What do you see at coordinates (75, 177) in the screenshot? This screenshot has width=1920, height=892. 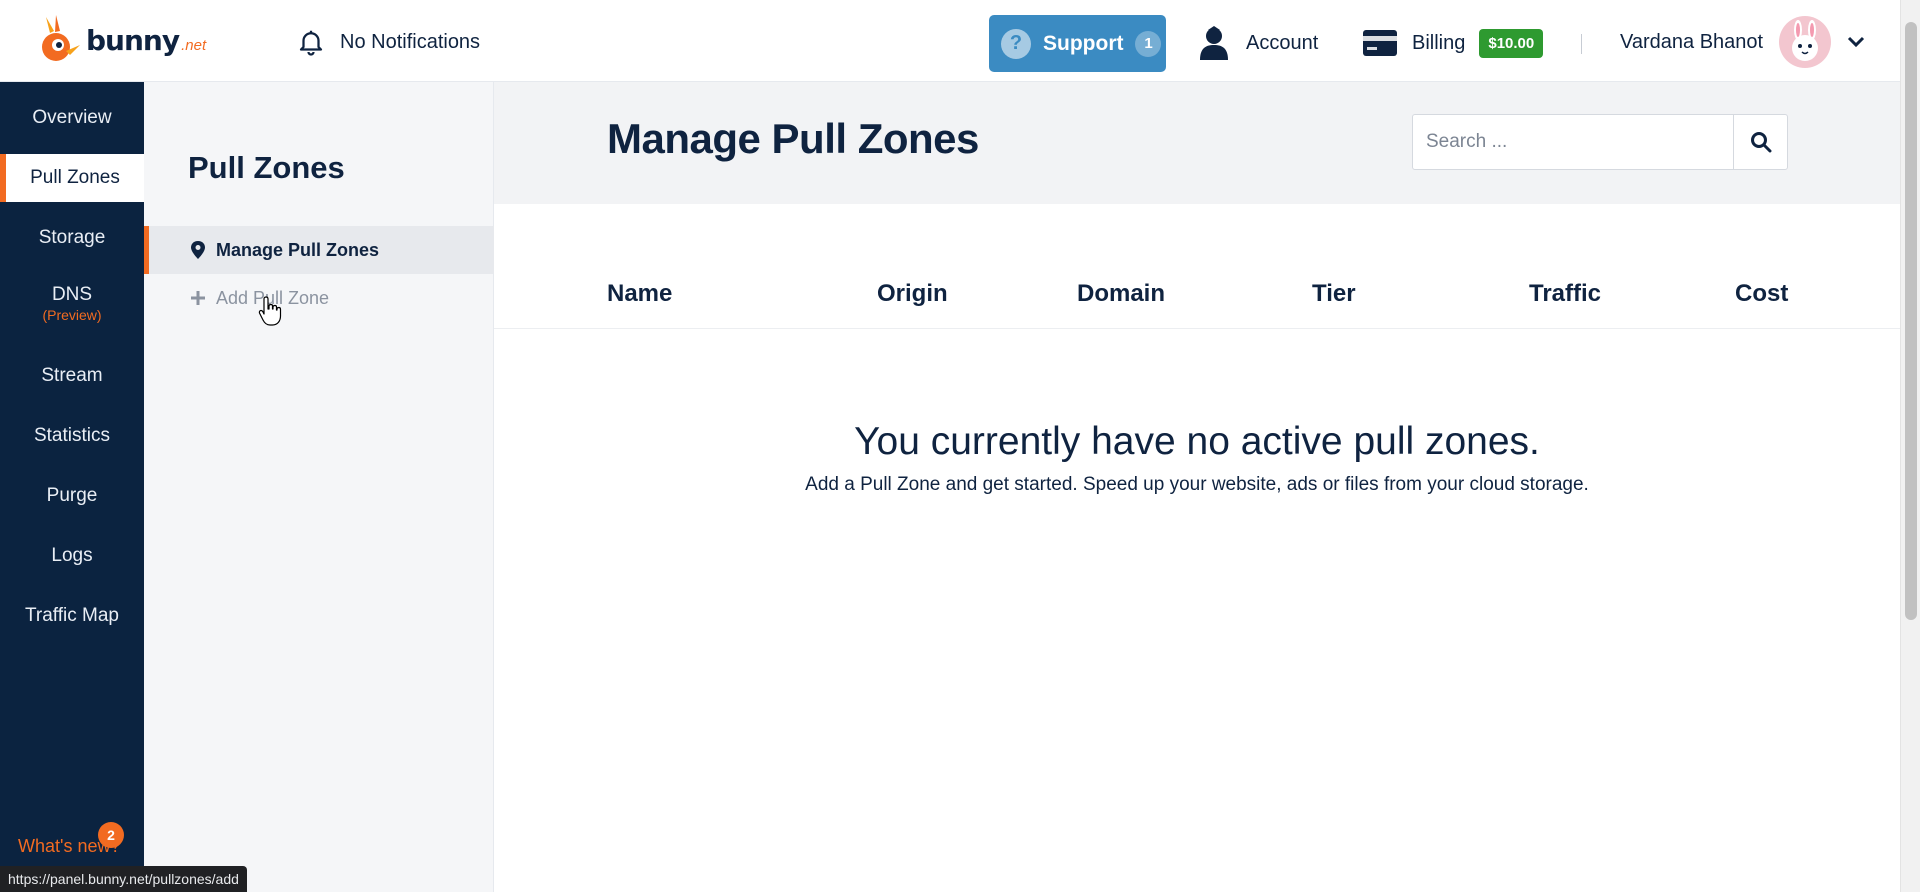 I see `nav-item-label: Pull Zones` at bounding box center [75, 177].